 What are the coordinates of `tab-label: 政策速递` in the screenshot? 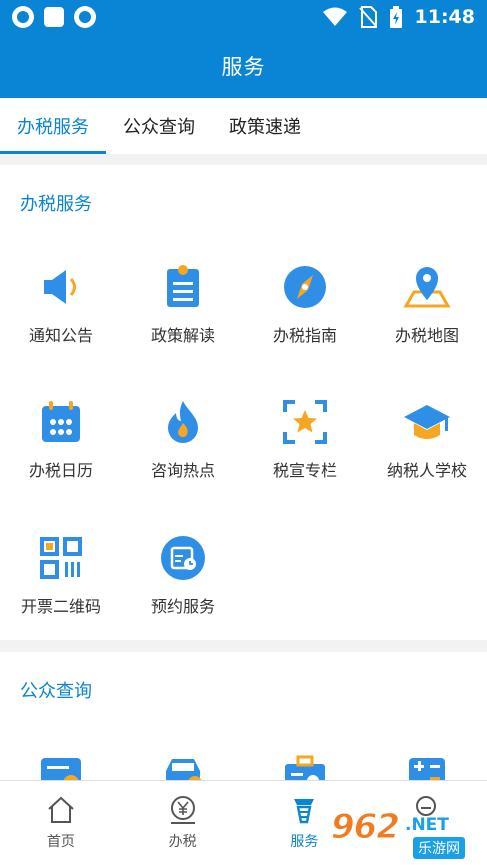 It's located at (265, 127).